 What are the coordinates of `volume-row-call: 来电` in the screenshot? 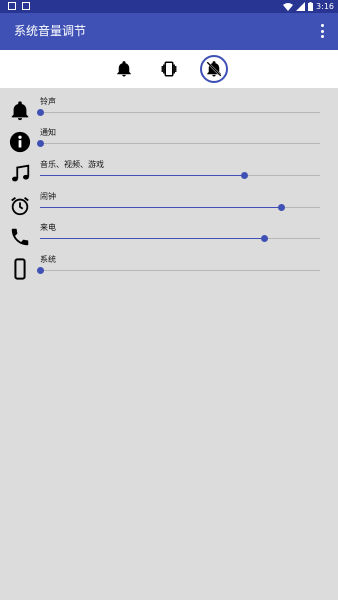 It's located at (169, 239).